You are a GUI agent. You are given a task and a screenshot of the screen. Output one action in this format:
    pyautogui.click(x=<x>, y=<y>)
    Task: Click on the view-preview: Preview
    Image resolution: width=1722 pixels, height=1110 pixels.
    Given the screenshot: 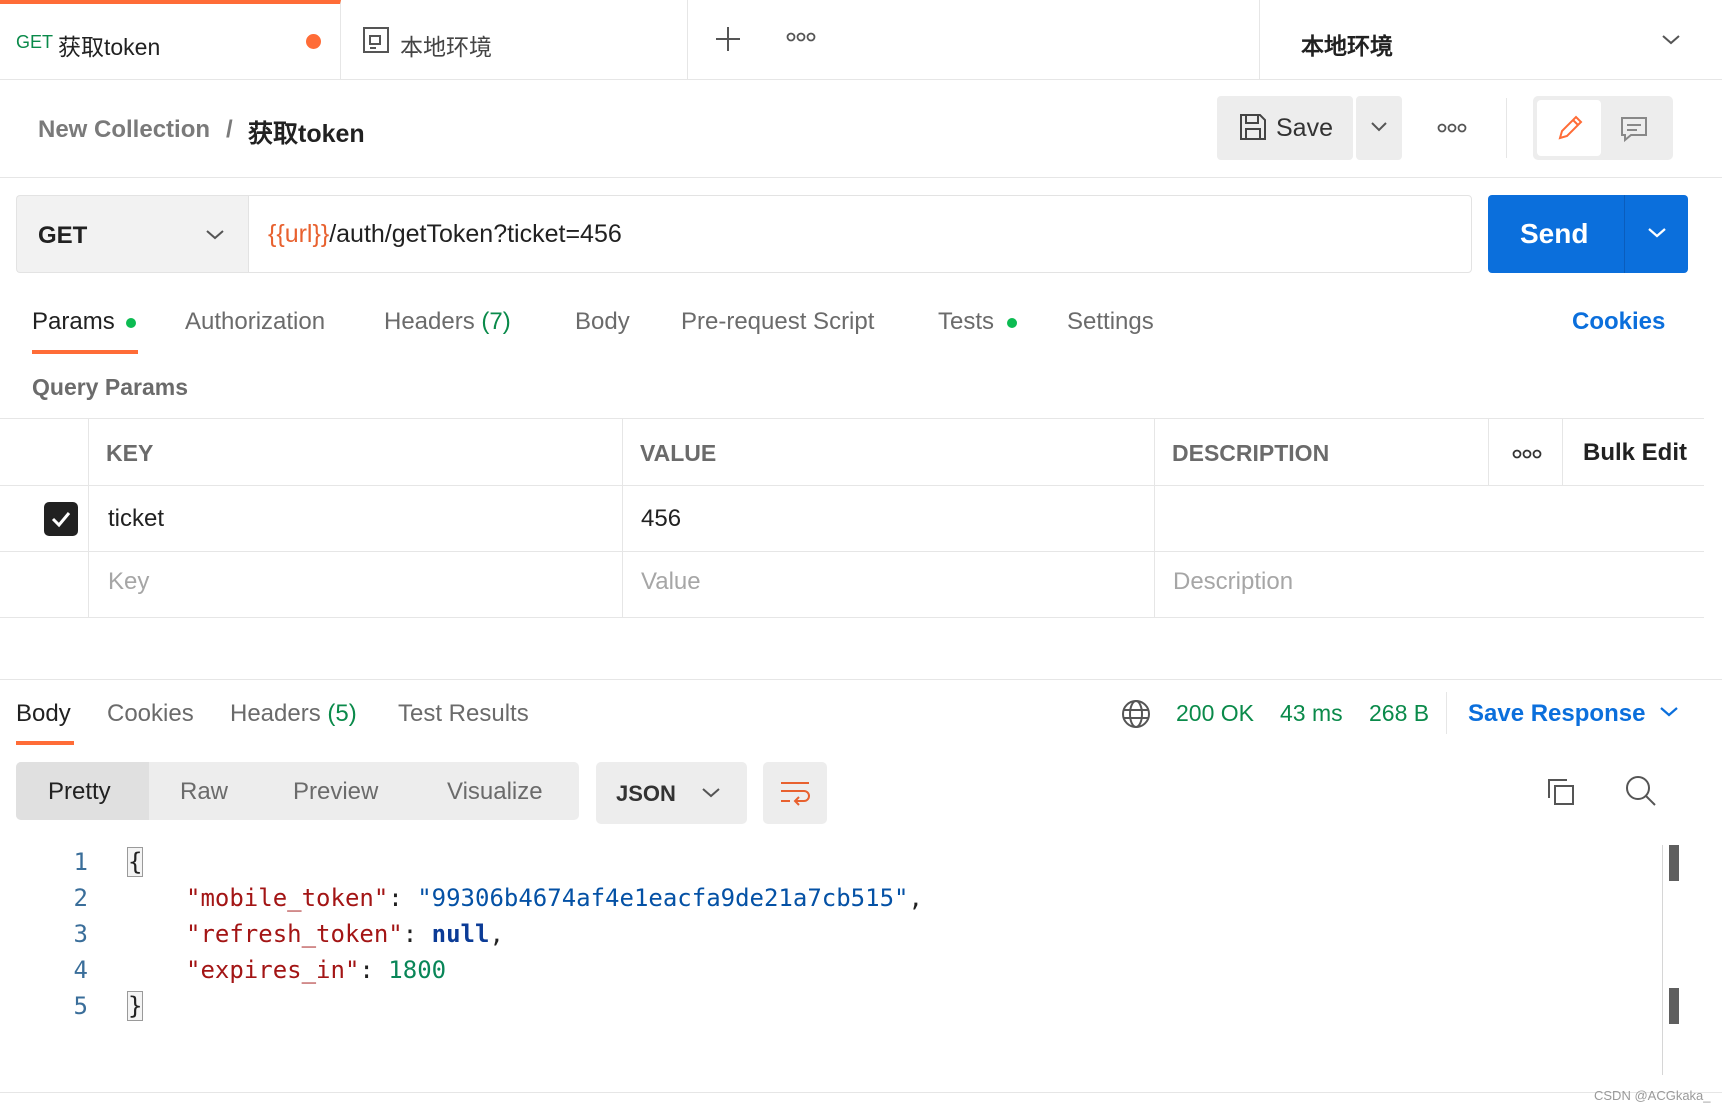 What is the action you would take?
    pyautogui.click(x=335, y=792)
    